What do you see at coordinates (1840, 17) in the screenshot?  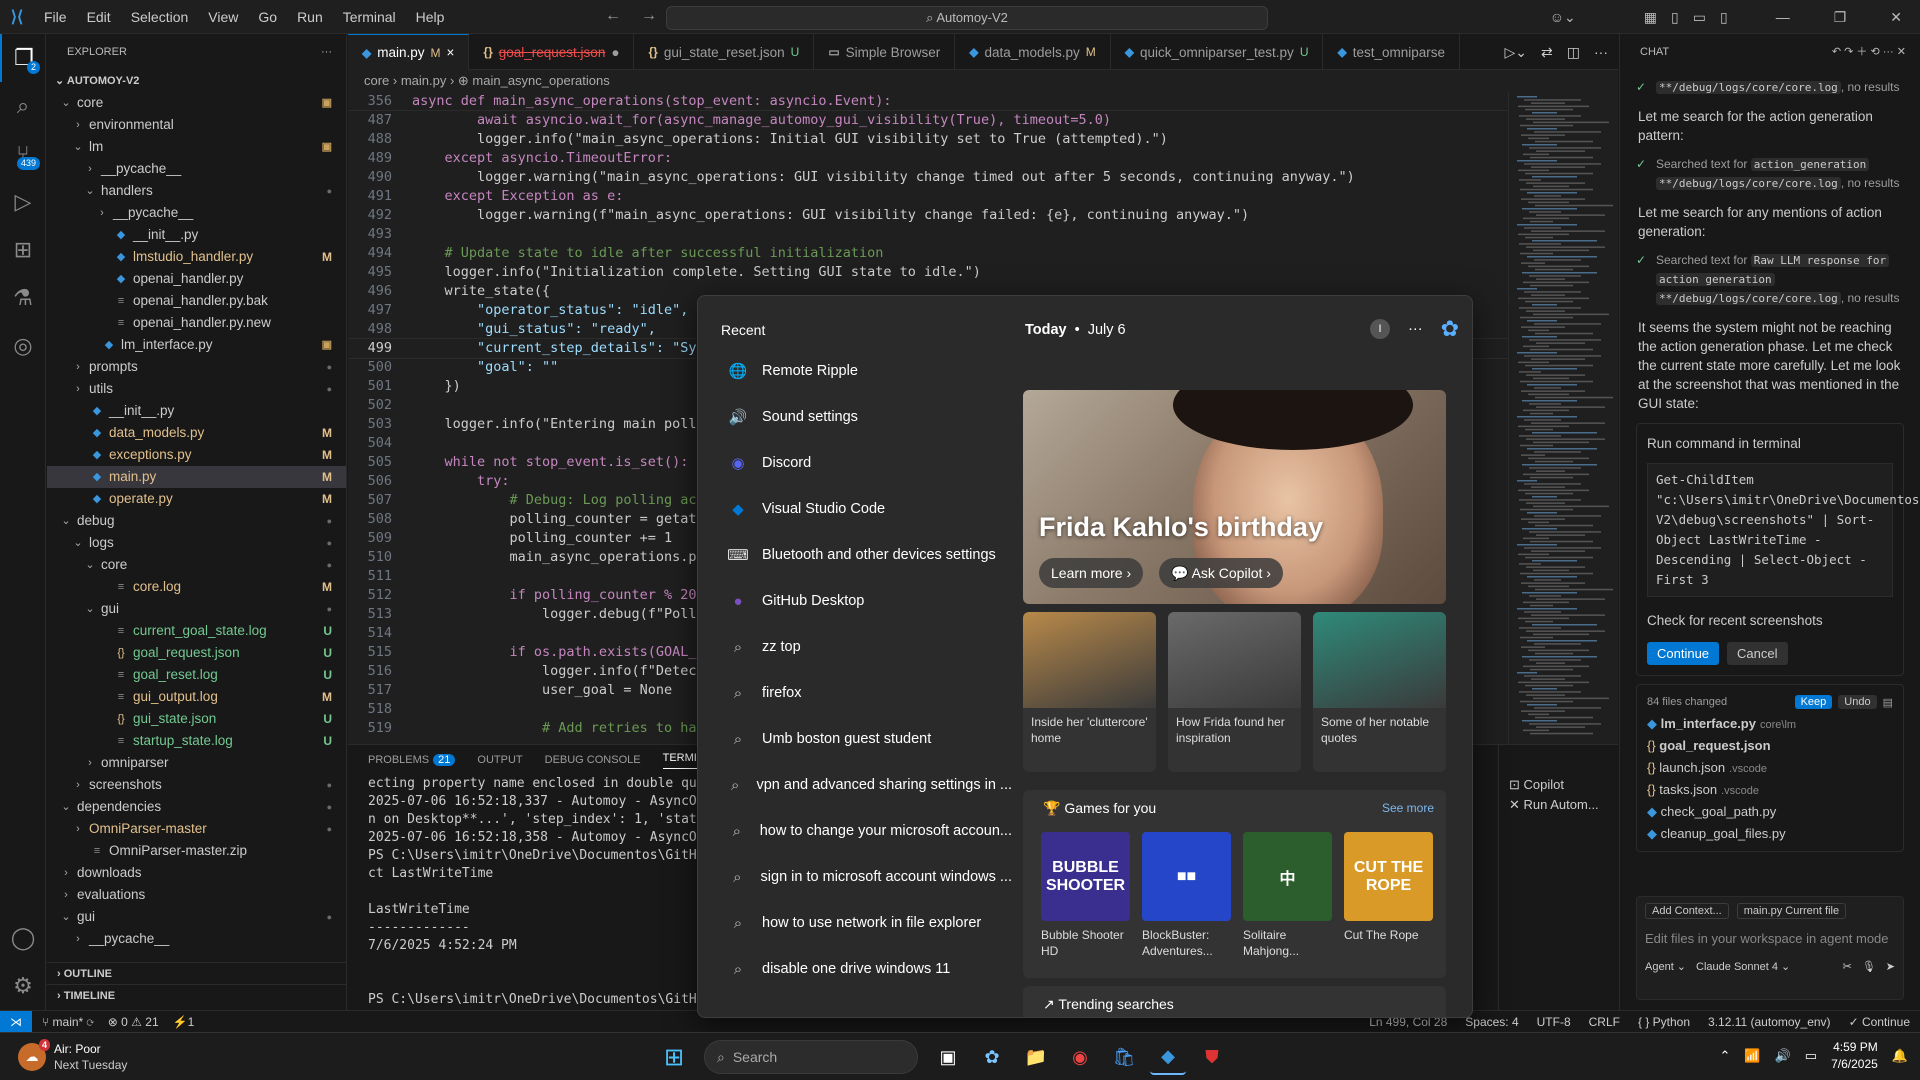 I see `restore-icon: ❐` at bounding box center [1840, 17].